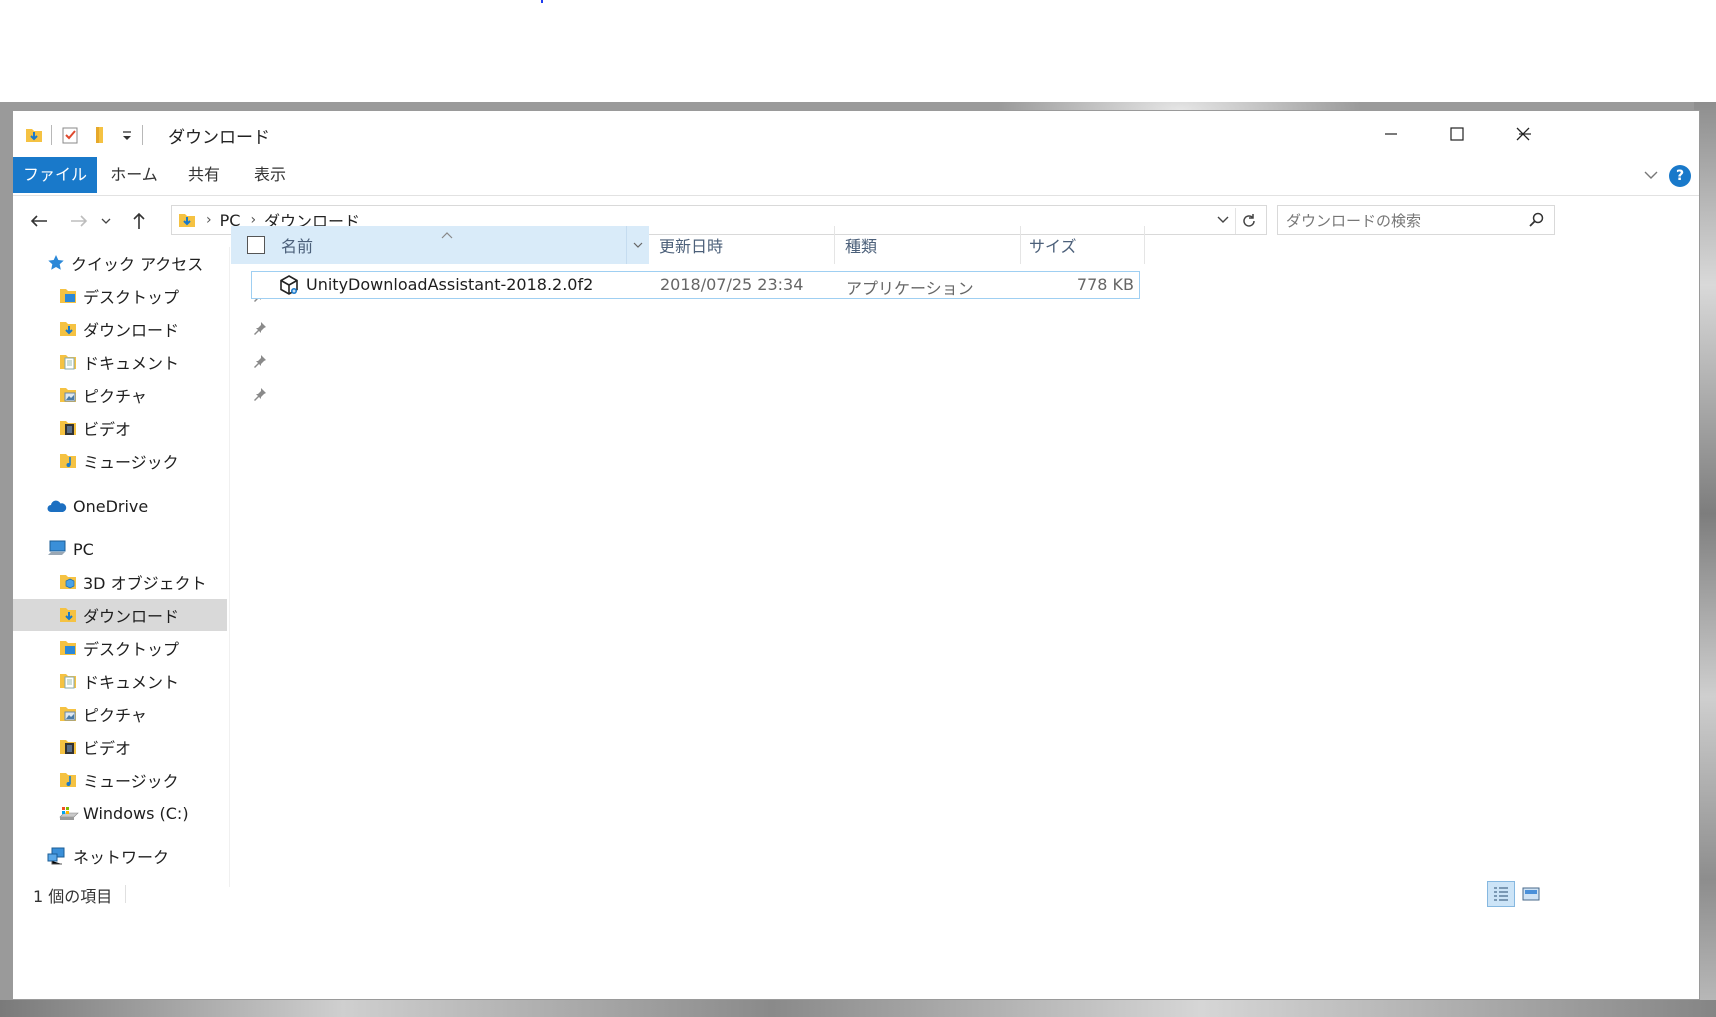 The width and height of the screenshot is (1716, 1017). Describe the element at coordinates (68, 296) in the screenshot. I see `desktop-folder-icon` at that location.